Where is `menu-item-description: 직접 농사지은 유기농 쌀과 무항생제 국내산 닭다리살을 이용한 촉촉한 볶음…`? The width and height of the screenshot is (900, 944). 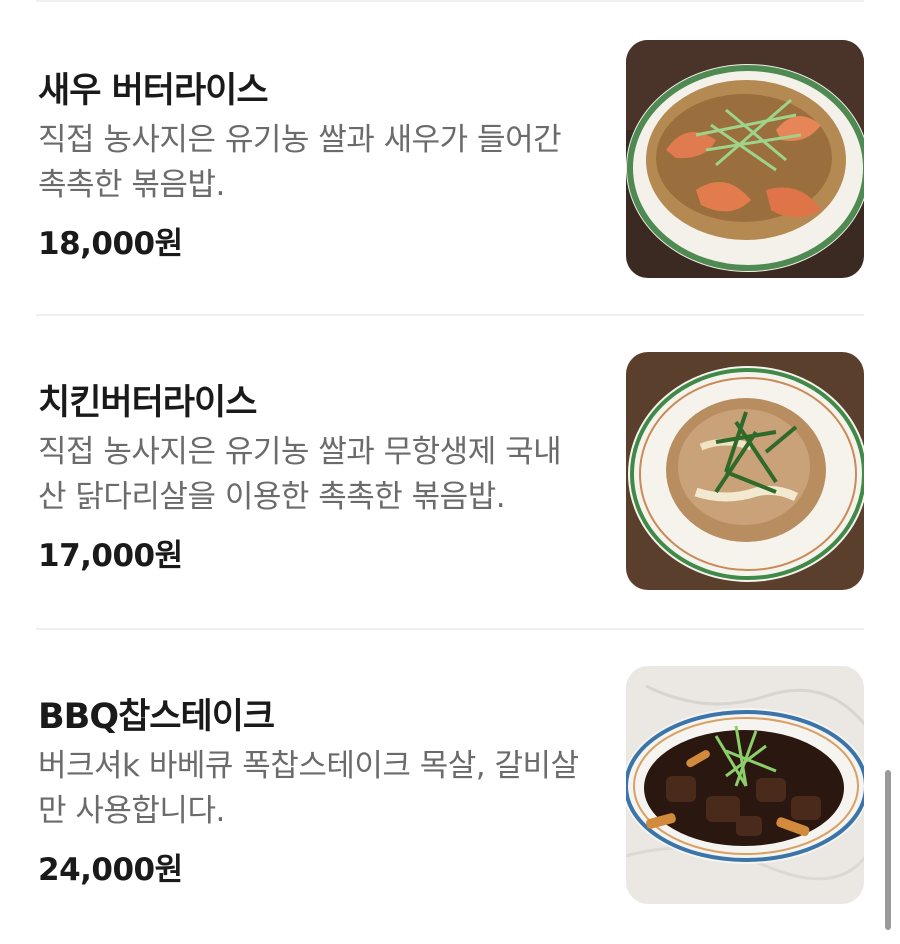 menu-item-description: 직접 농사지은 유기농 쌀과 무항생제 국내산 닭다리살을 이용한 촉촉한 볶음… is located at coordinates (300, 474).